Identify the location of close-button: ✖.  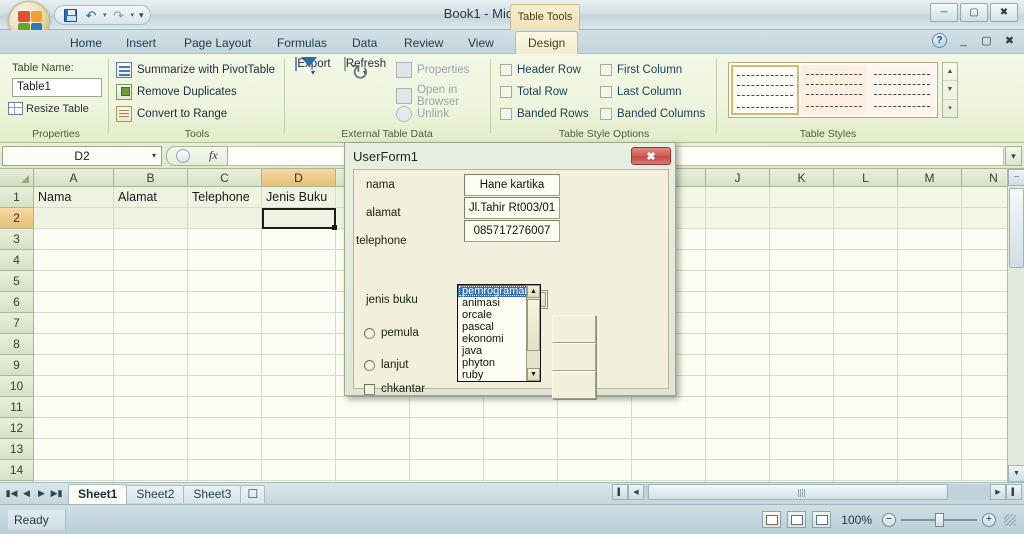
(1004, 12).